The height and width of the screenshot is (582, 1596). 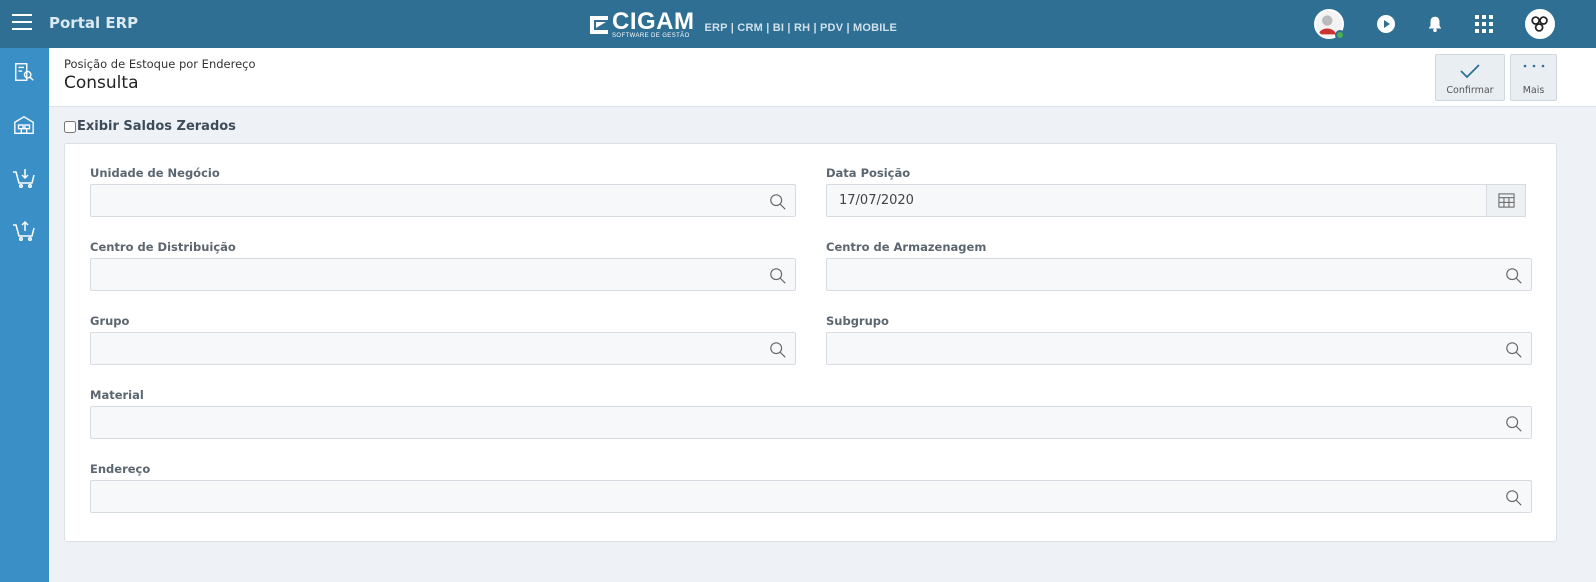 I want to click on storage-center-input, so click(x=1179, y=274).